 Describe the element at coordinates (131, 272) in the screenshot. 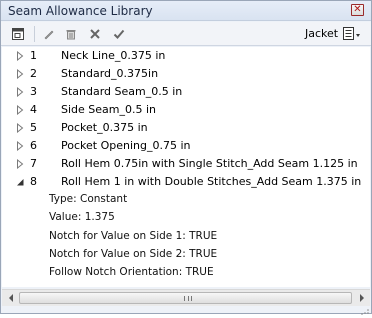

I see `detail-follow-notch: Follow Notch Orientation: TRUE` at that location.